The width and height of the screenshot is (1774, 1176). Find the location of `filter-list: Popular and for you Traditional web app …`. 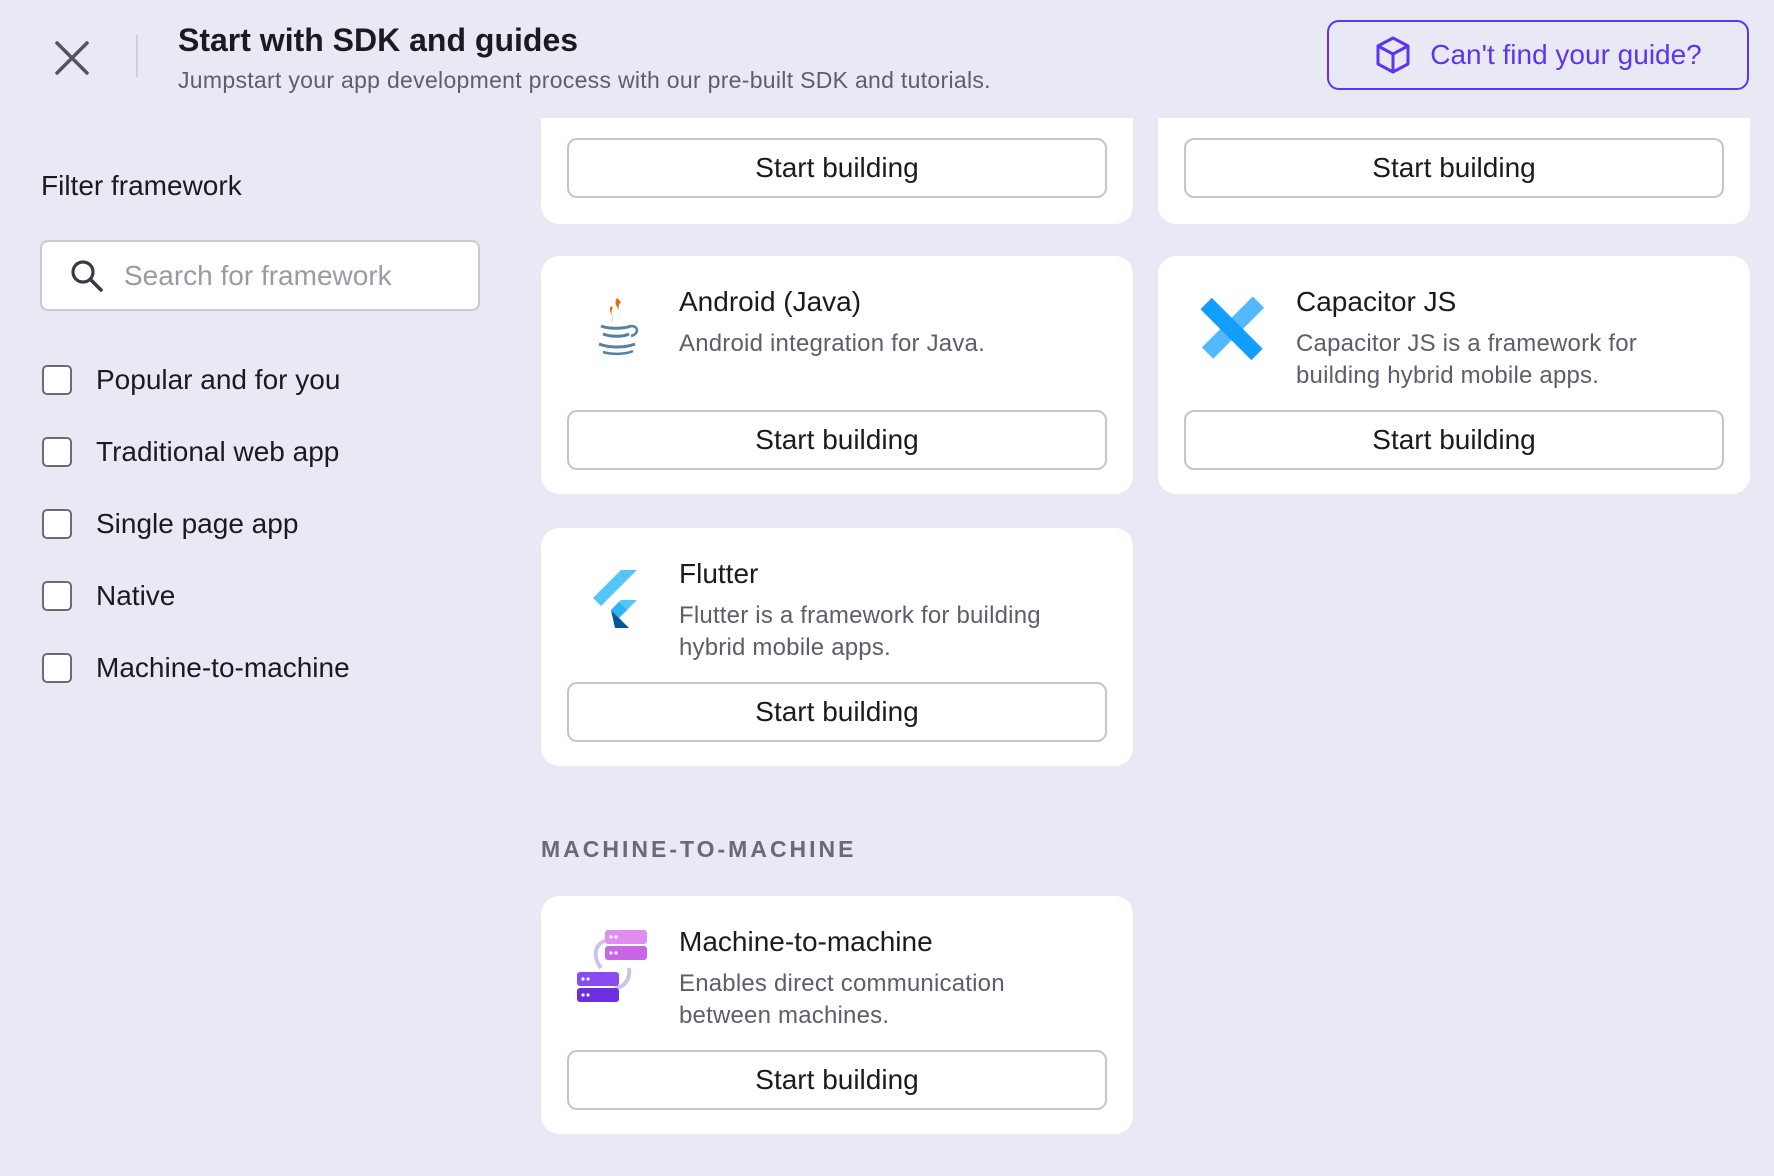

filter-list: Popular and for you Traditional web app … is located at coordinates (196, 524).